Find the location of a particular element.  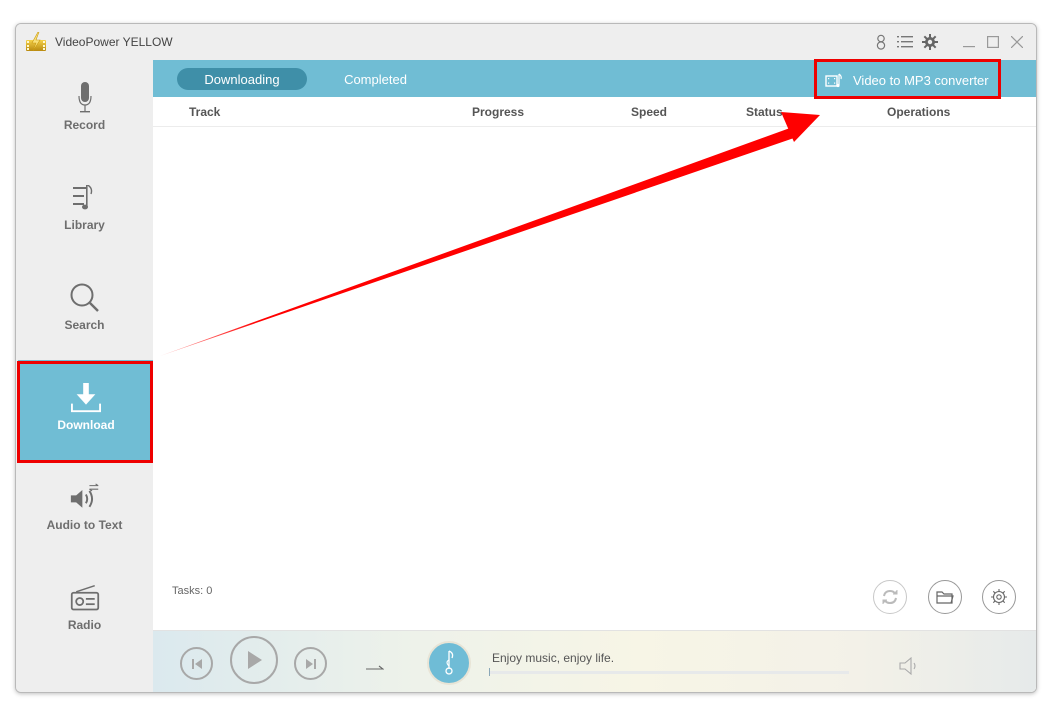

sidebar-item-search: Search is located at coordinates (84, 310).